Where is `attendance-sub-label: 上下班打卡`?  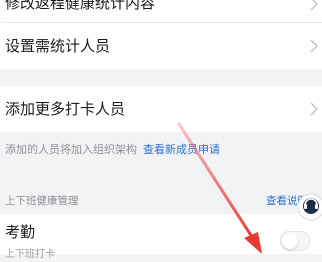 attendance-sub-label: 上下班打卡 is located at coordinates (30, 254).